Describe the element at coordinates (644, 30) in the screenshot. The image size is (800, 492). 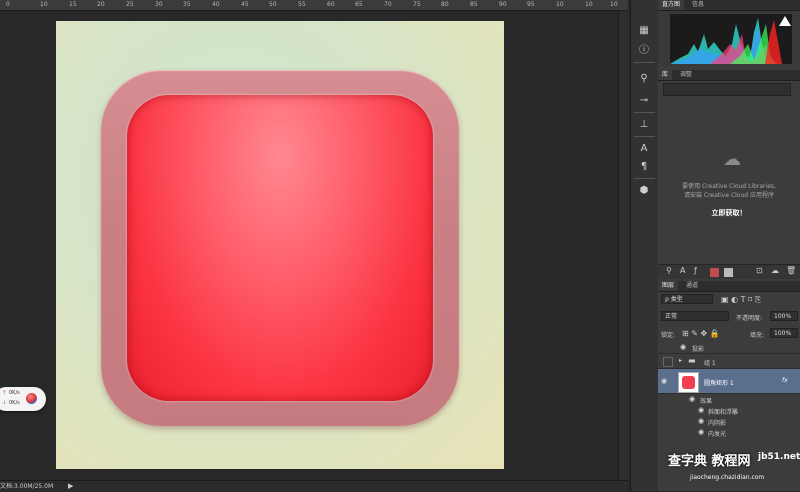
I see `histogram-panel-icon: ▦` at that location.